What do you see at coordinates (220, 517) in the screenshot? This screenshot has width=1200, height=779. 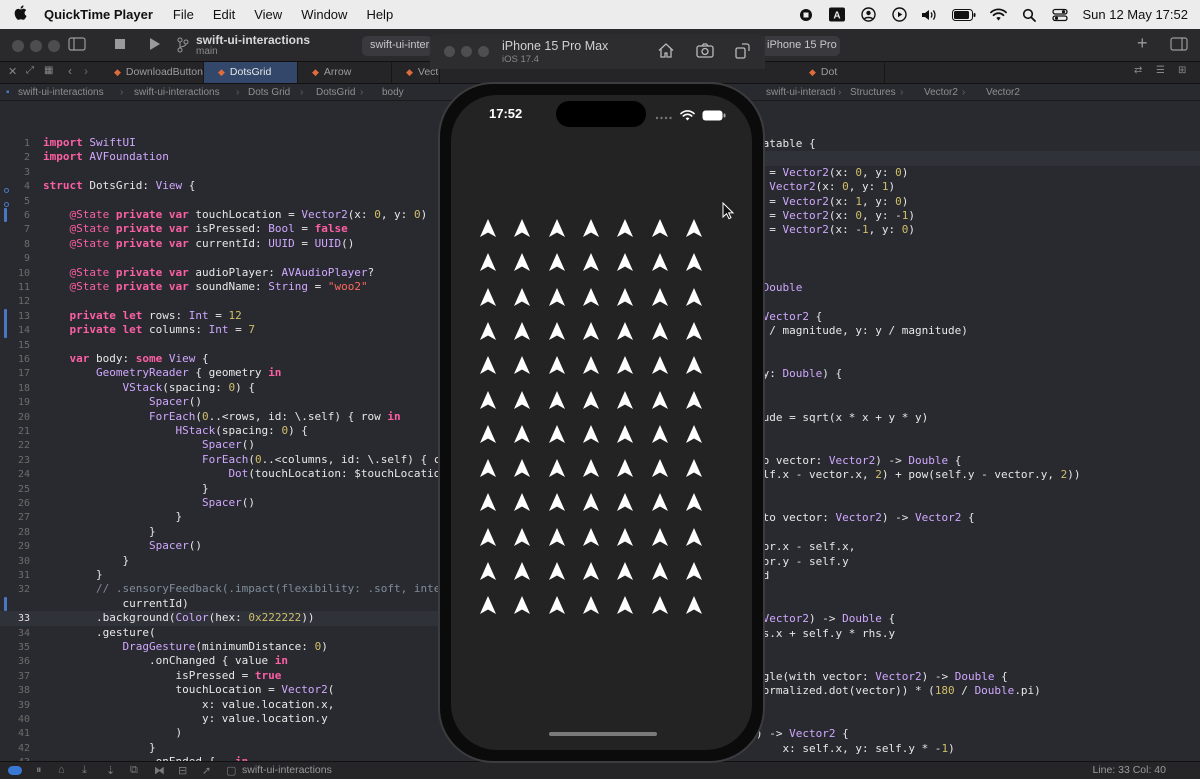 I see `code-line: 27 }` at bounding box center [220, 517].